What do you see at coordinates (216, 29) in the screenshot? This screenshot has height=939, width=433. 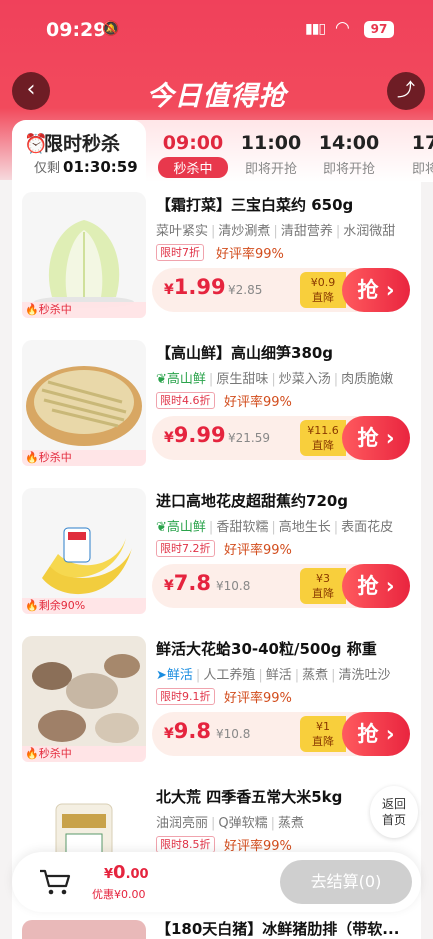 I see `status-bar: 09:29 🔕 ▮▮▯ ◠ 97` at bounding box center [216, 29].